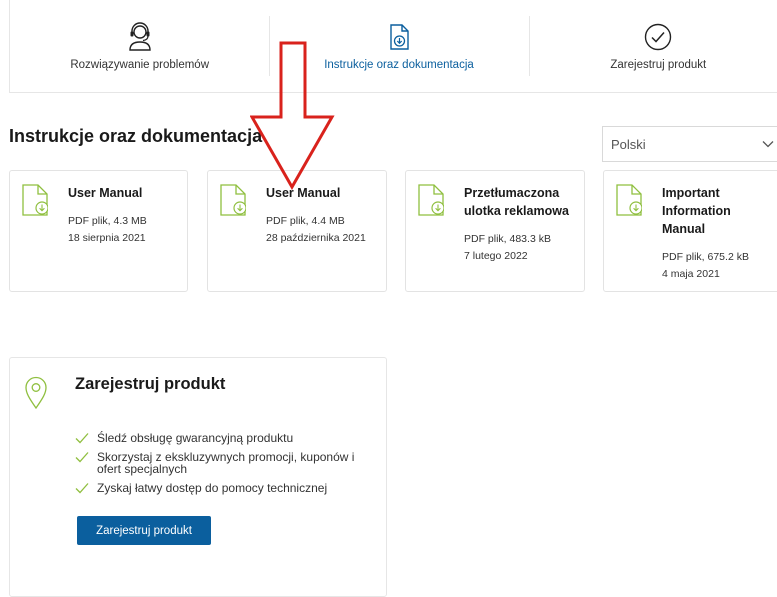  Describe the element at coordinates (628, 144) in the screenshot. I see `language-select-value: Polski` at that location.